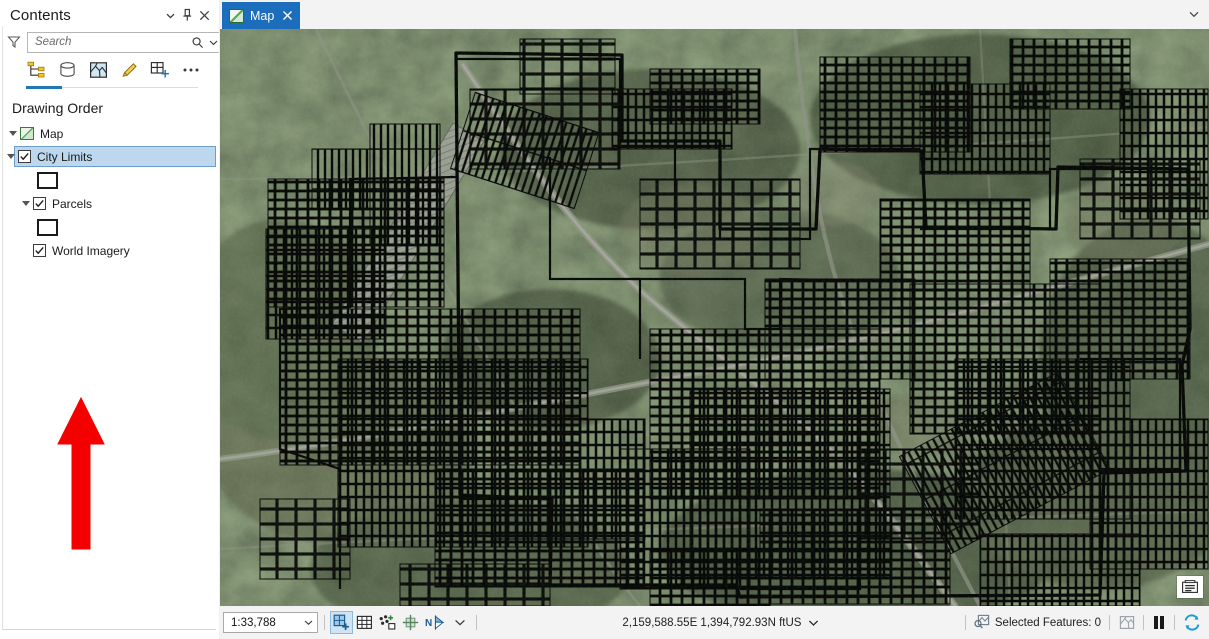 This screenshot has width=1209, height=639. Describe the element at coordinates (213, 42) in the screenshot. I see `search-options-chevron-down-icon` at that location.